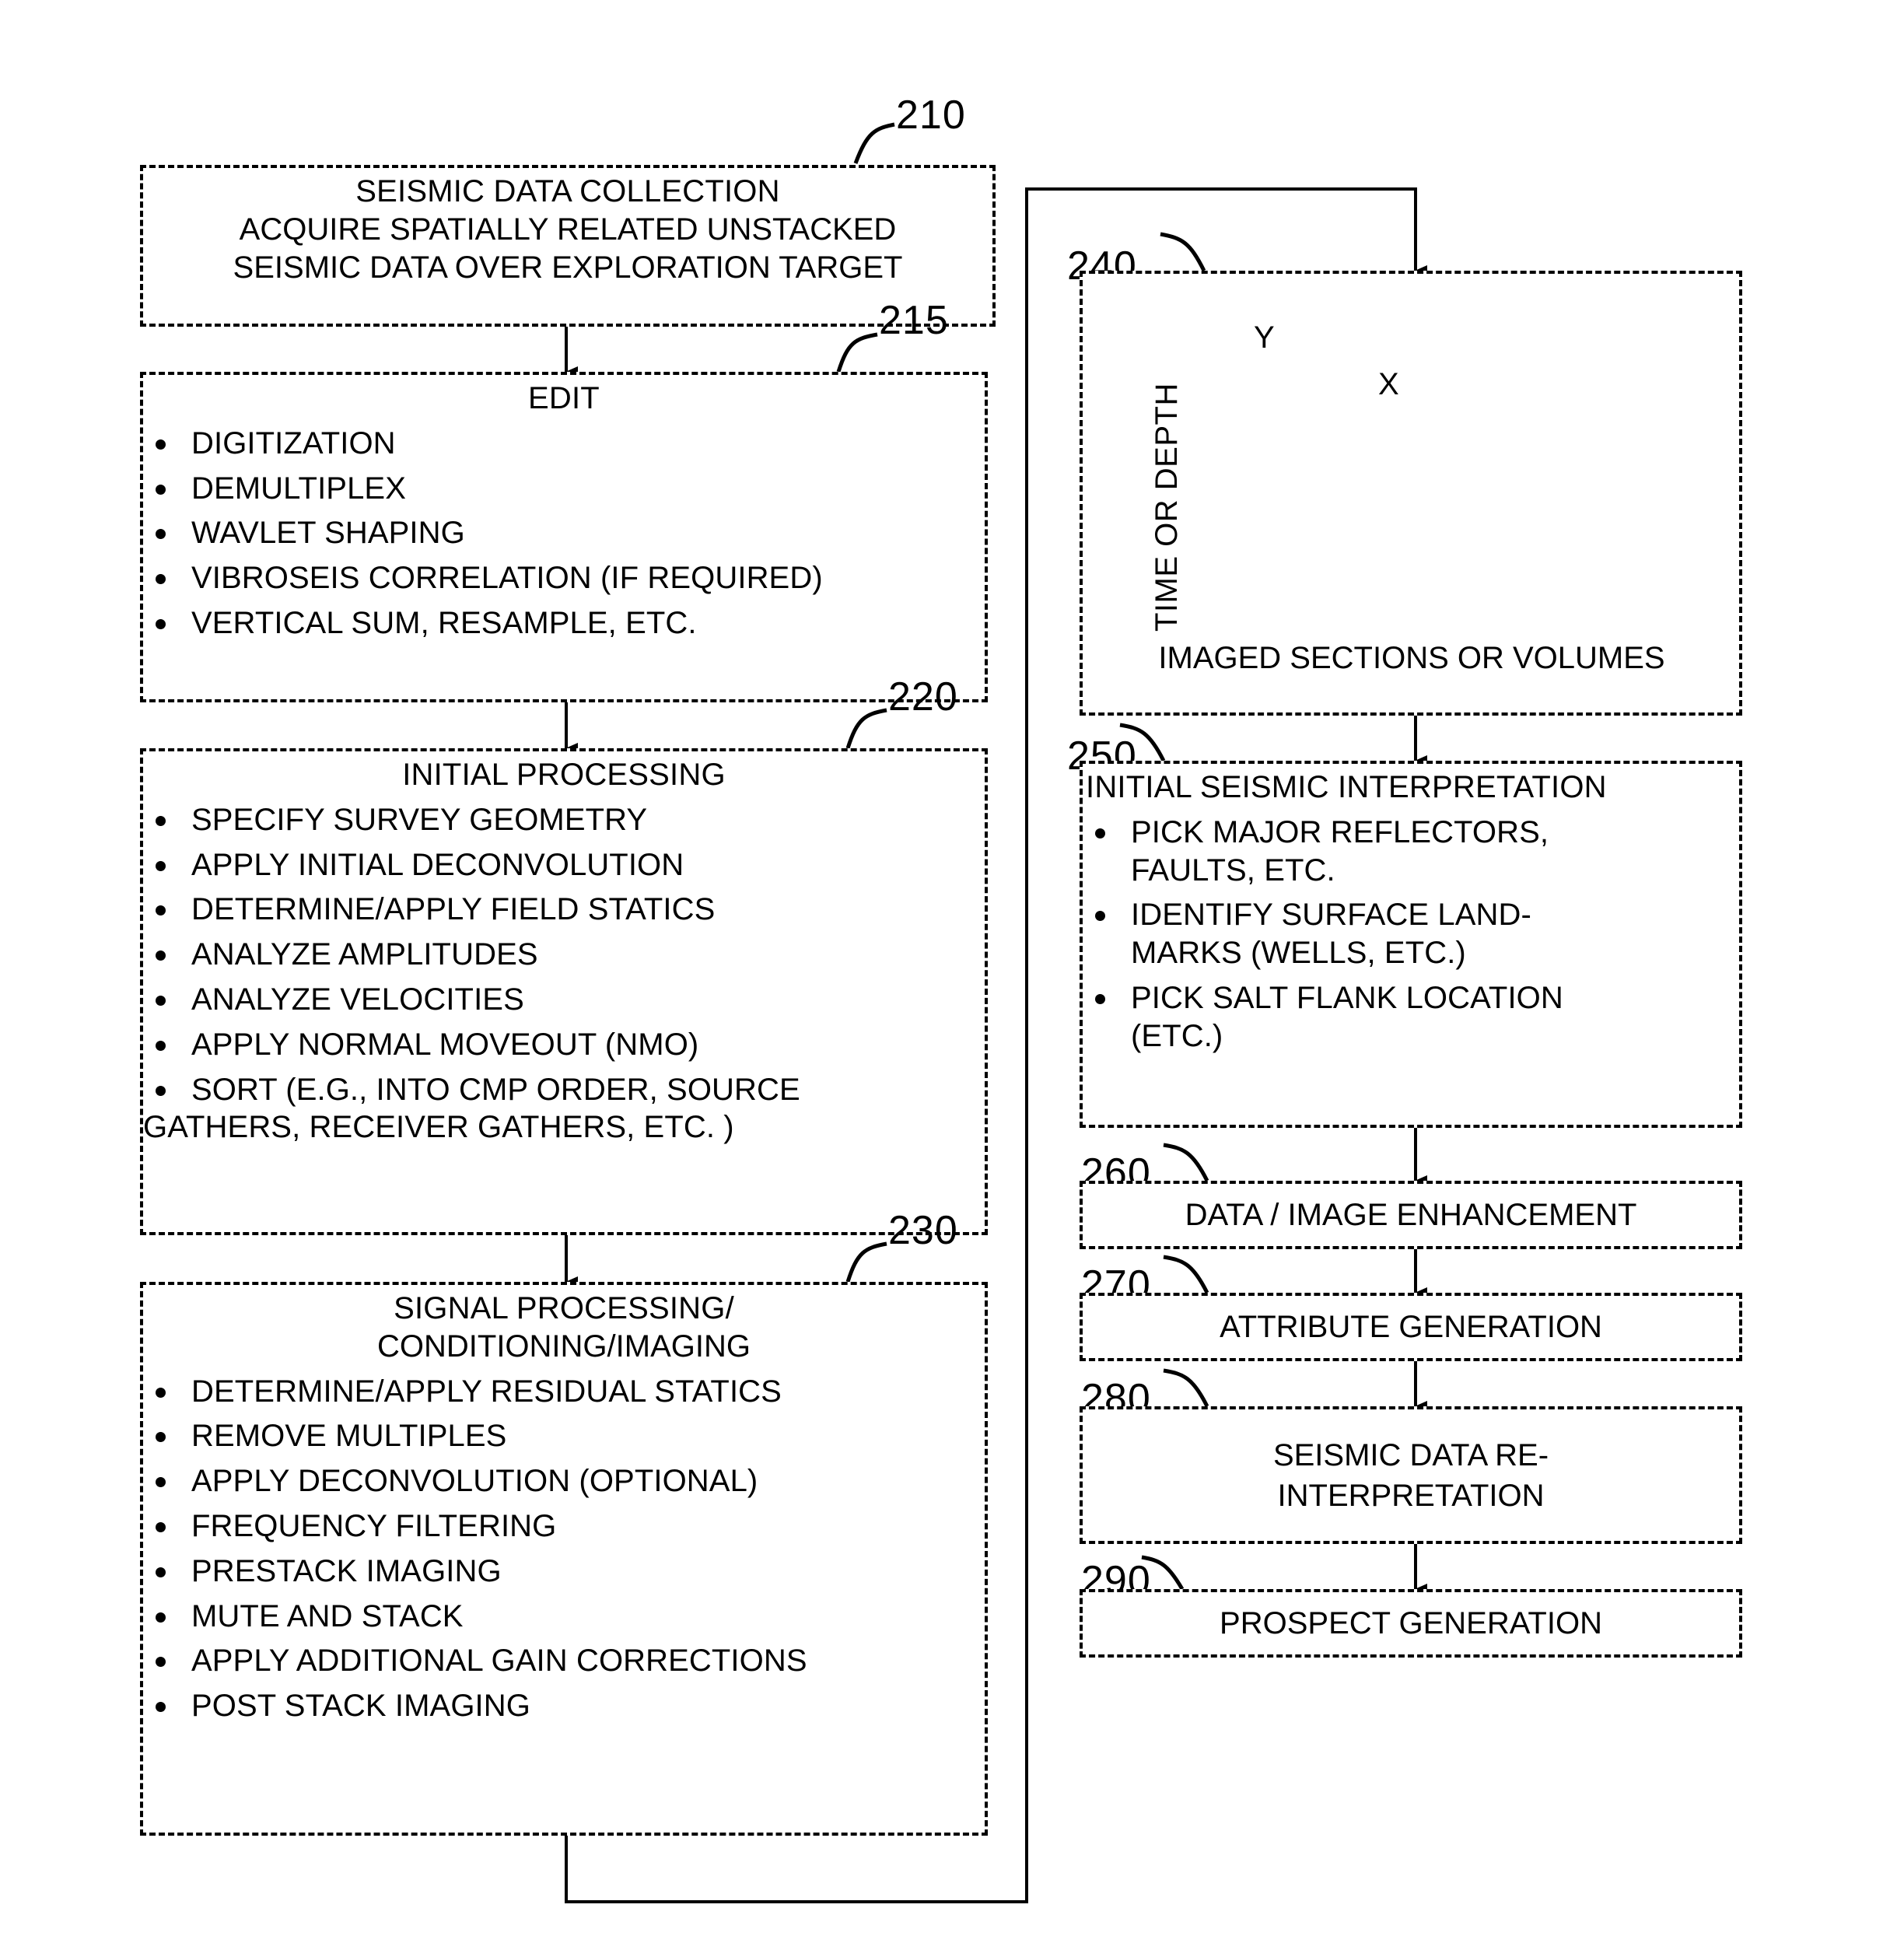 This screenshot has height=1936, width=1904. I want to click on list-item: PRESTACK IMAGING, so click(564, 1572).